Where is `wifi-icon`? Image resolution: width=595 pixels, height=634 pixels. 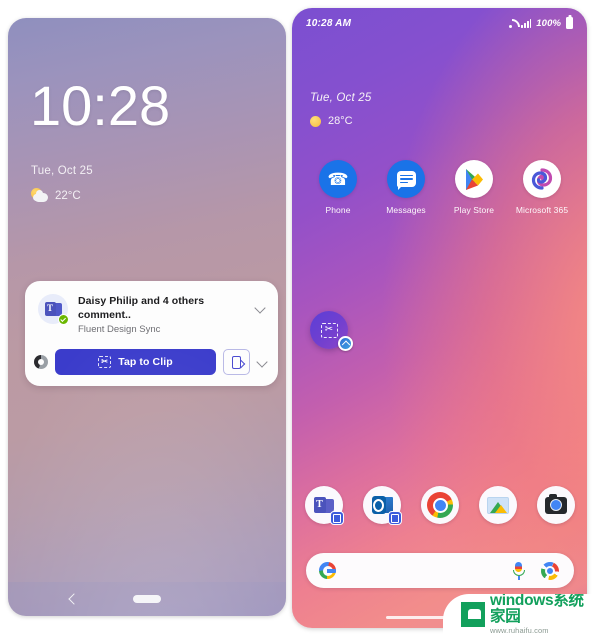 wifi-icon is located at coordinates (510, 23).